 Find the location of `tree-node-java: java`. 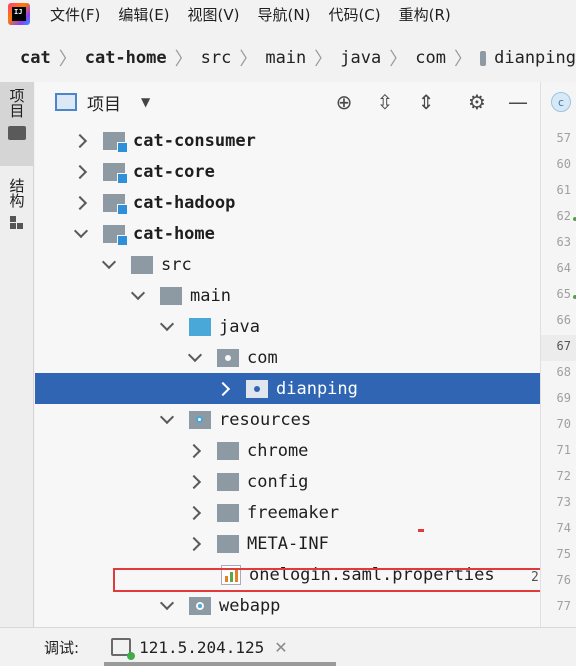

tree-node-java: java is located at coordinates (287, 326).